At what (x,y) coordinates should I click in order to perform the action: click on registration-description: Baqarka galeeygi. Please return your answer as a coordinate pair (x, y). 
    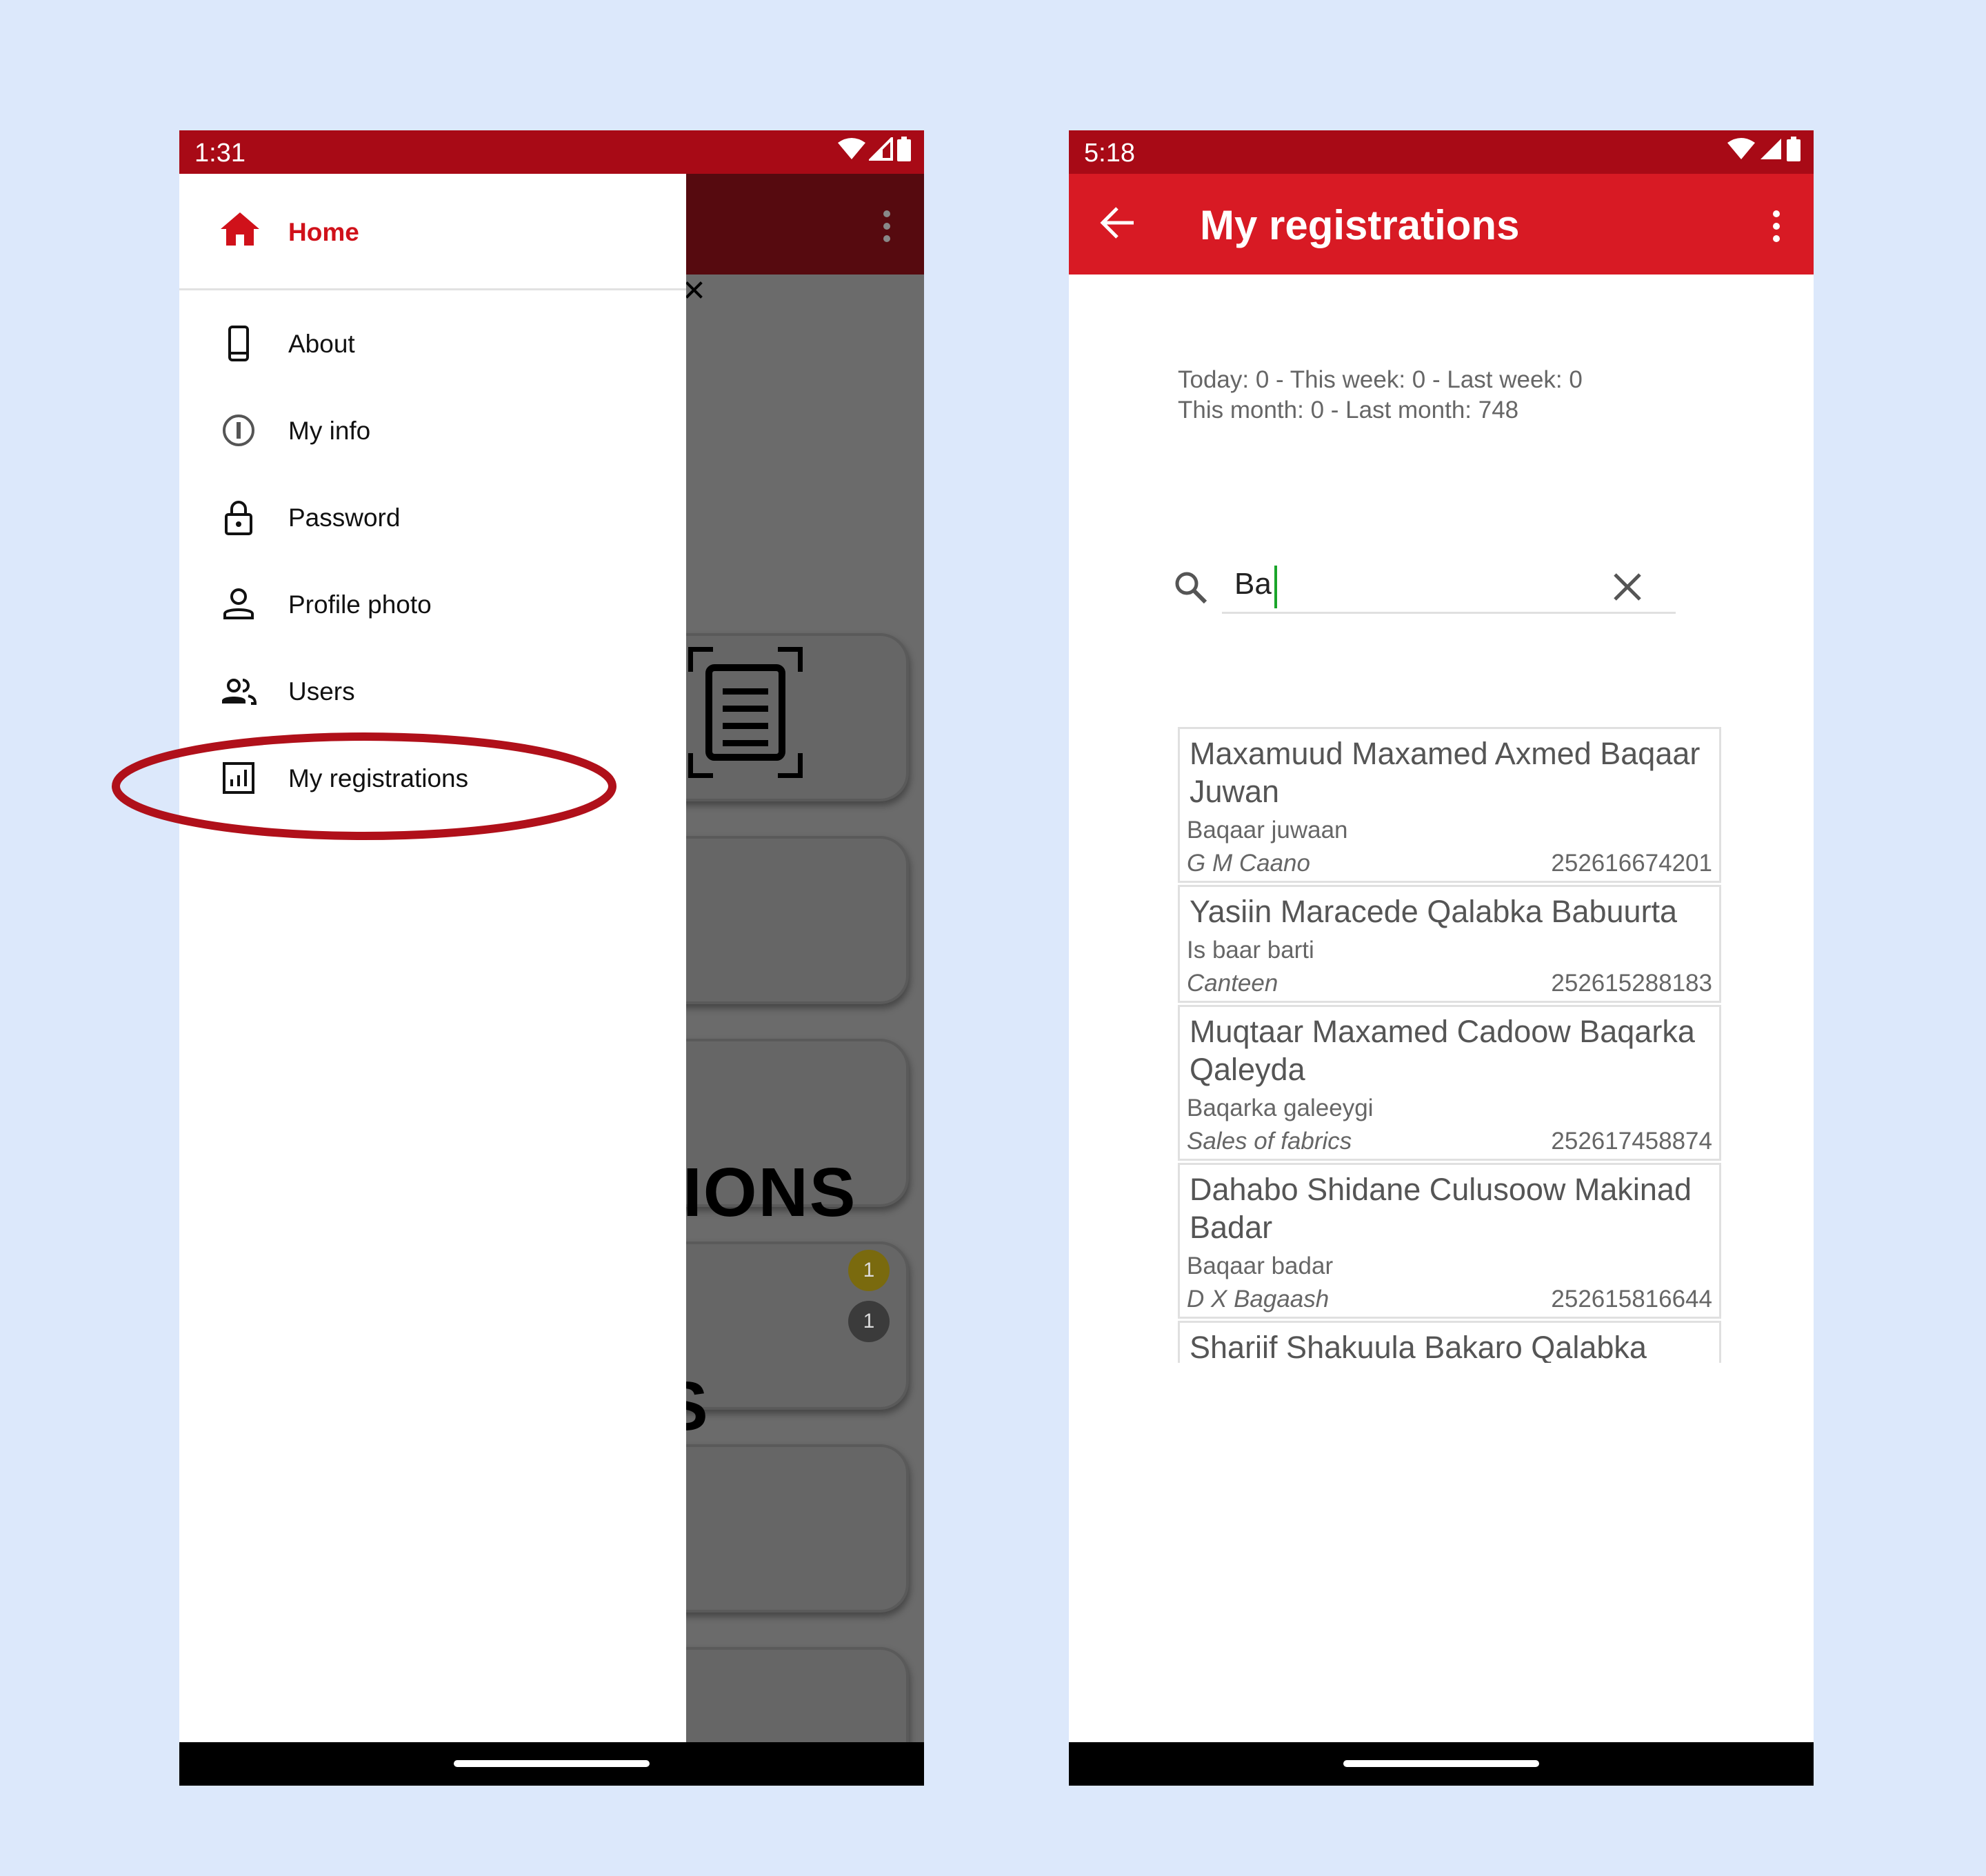
    Looking at the image, I should click on (1280, 1108).